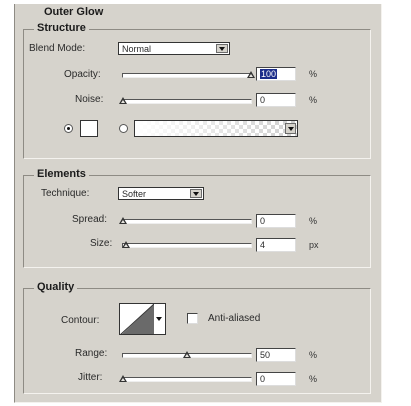  I want to click on noise-unit: %, so click(313, 100).